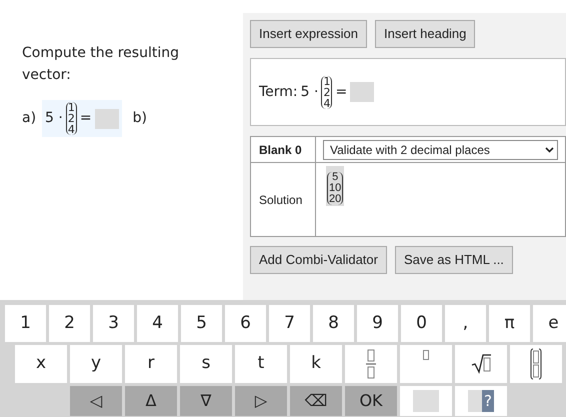 The height and width of the screenshot is (417, 566). I want to click on key: k, so click(316, 364).